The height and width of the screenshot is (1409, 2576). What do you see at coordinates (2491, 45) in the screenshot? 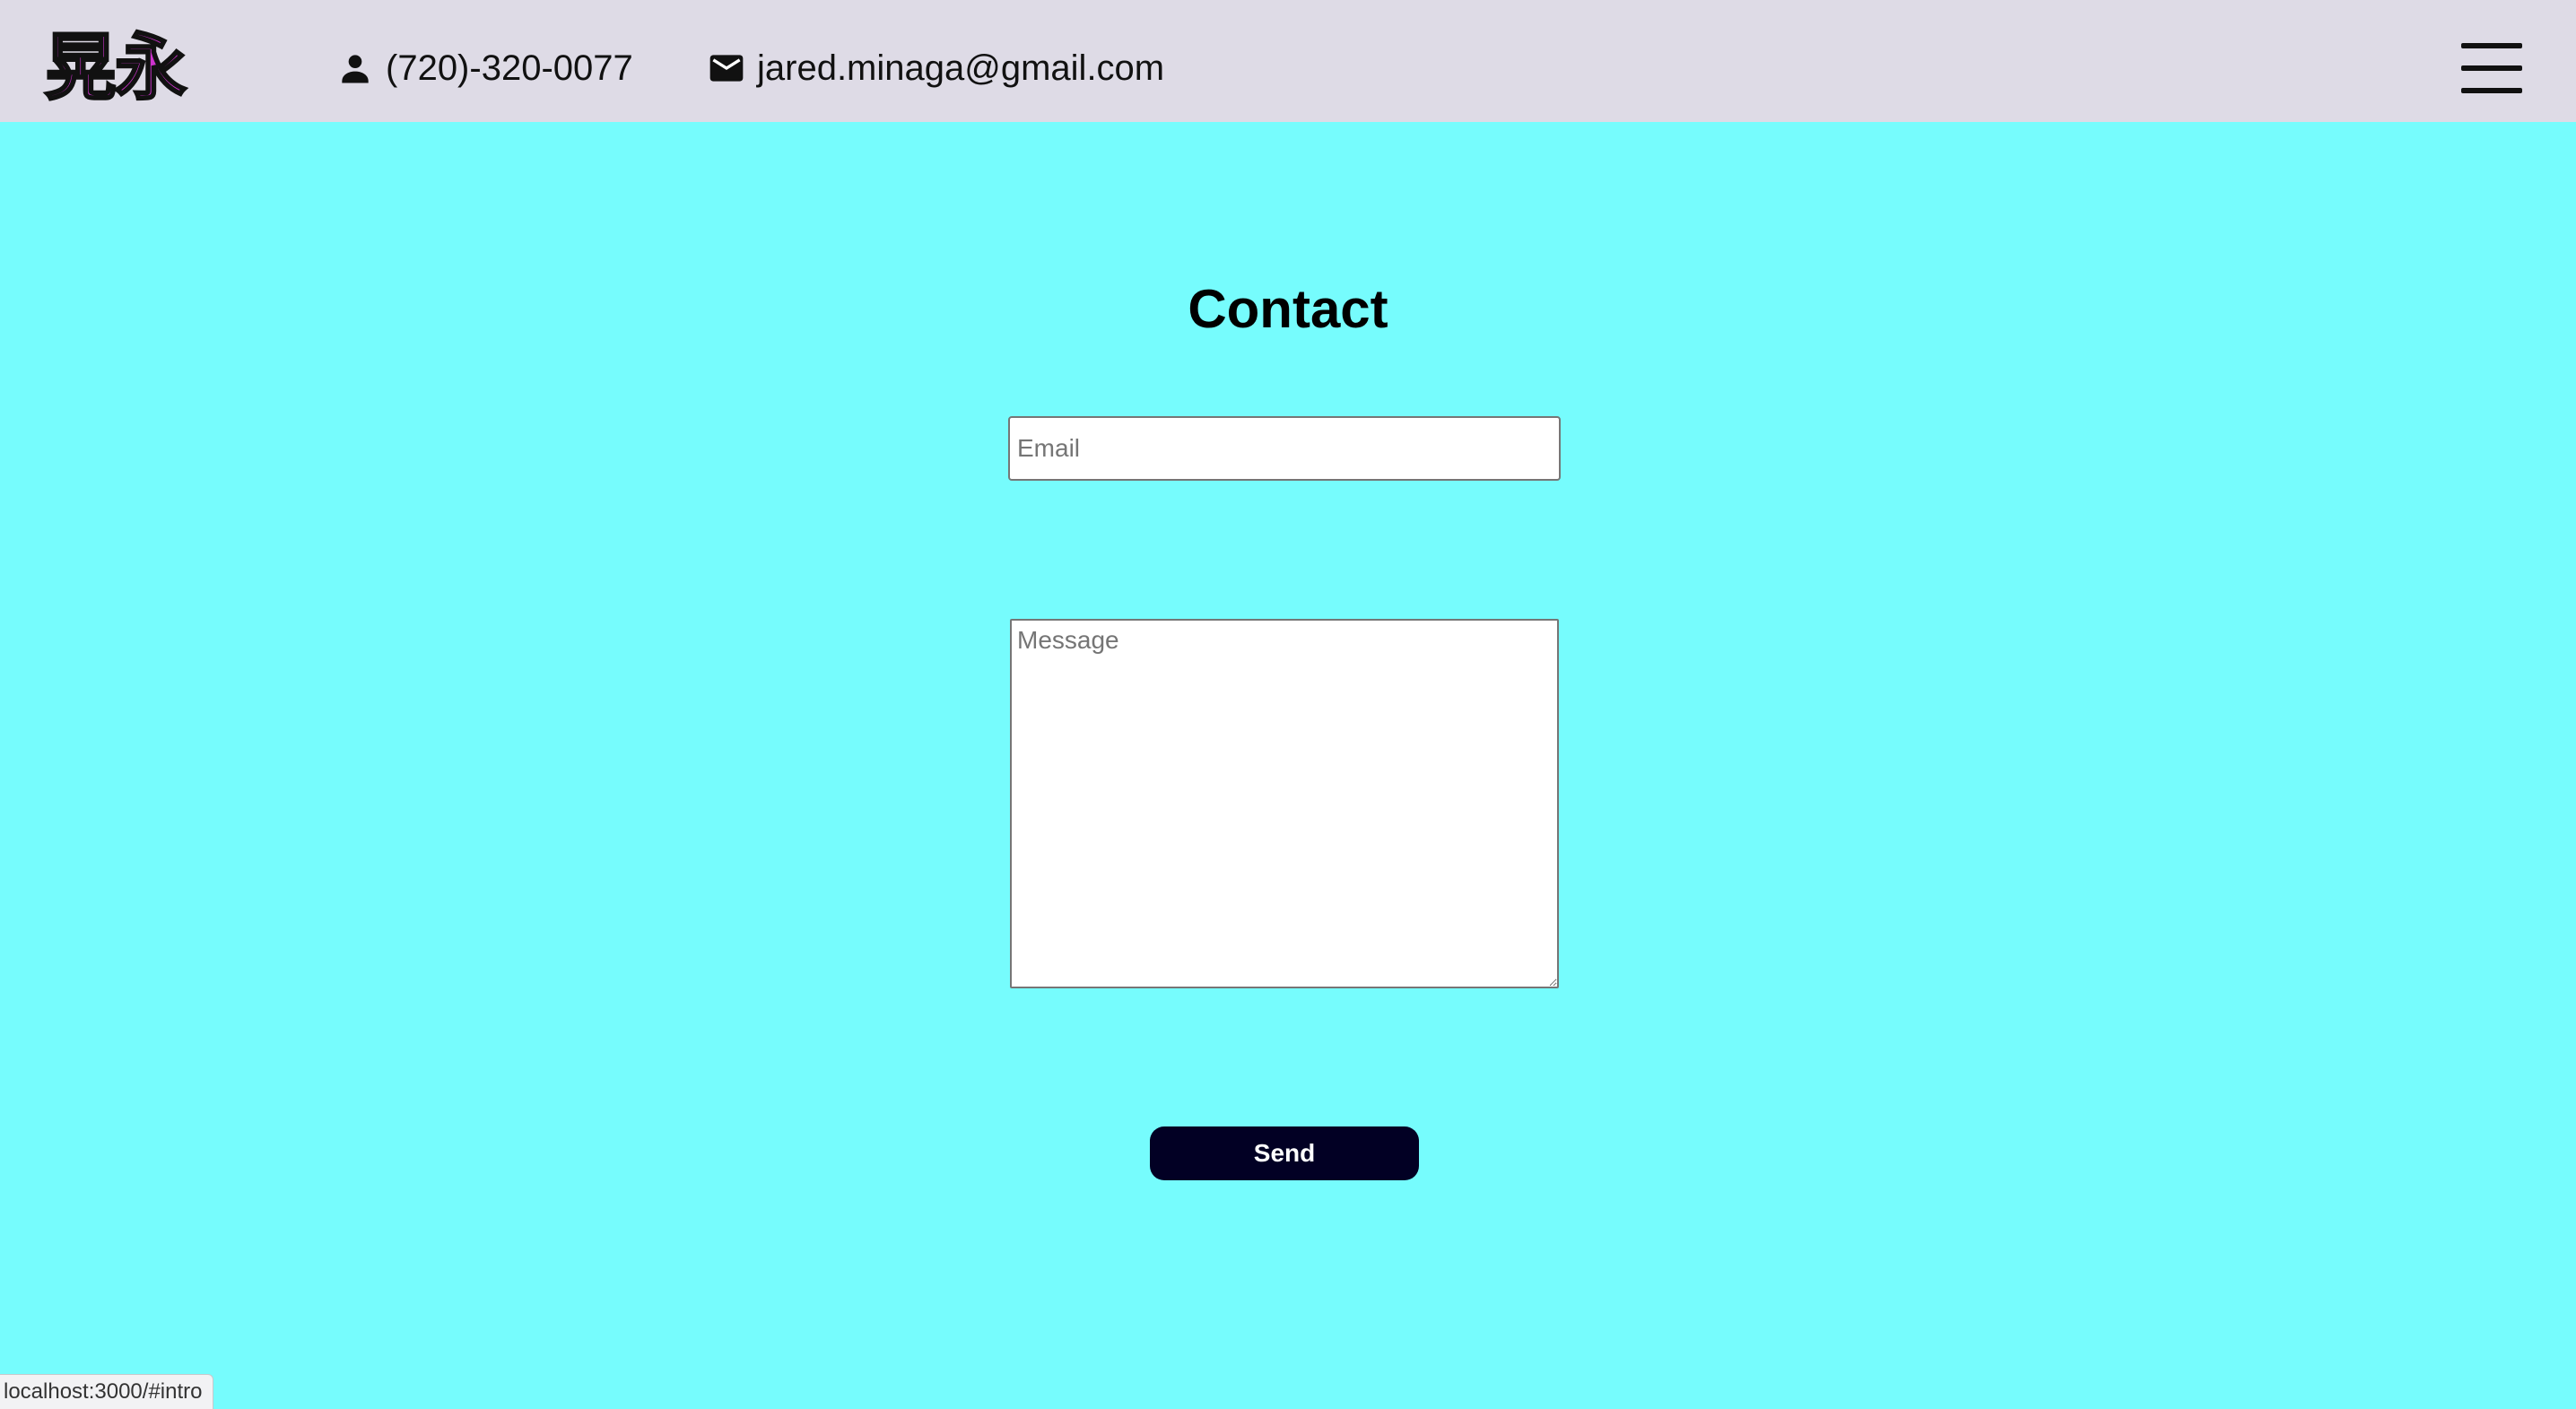
I see `menu-bar-top` at bounding box center [2491, 45].